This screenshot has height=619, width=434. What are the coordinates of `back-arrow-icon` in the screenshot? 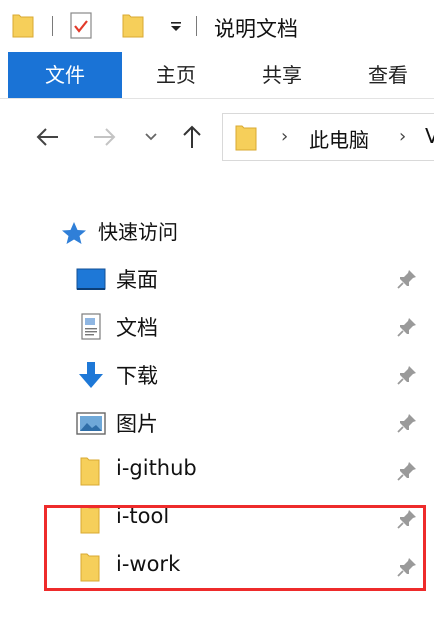 It's located at (48, 137).